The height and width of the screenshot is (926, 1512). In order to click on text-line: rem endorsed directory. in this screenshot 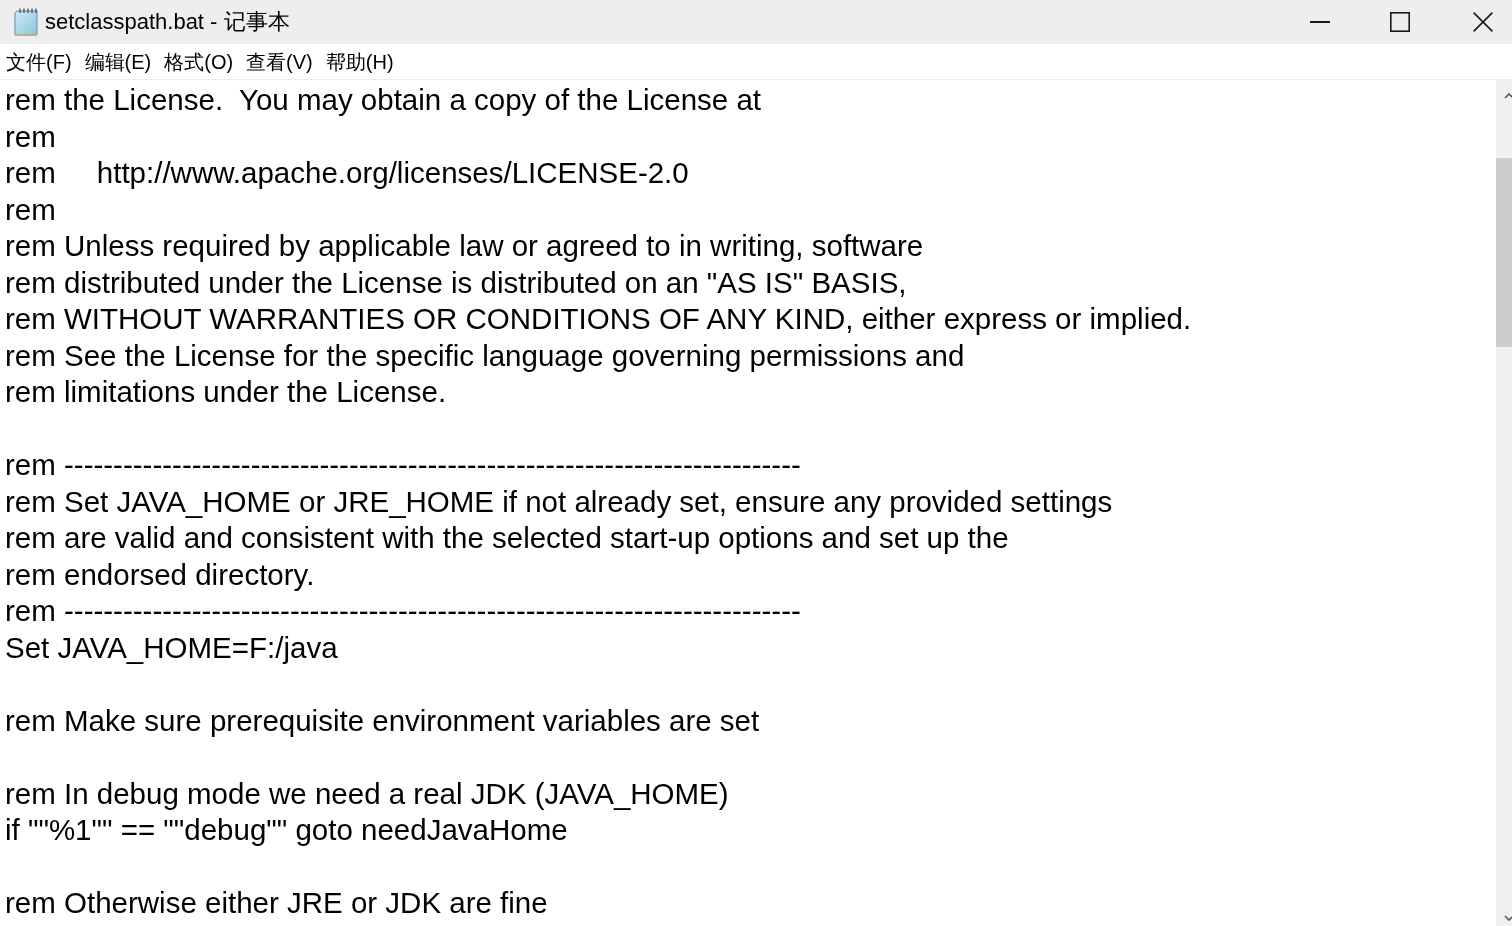, I will do `click(160, 574)`.